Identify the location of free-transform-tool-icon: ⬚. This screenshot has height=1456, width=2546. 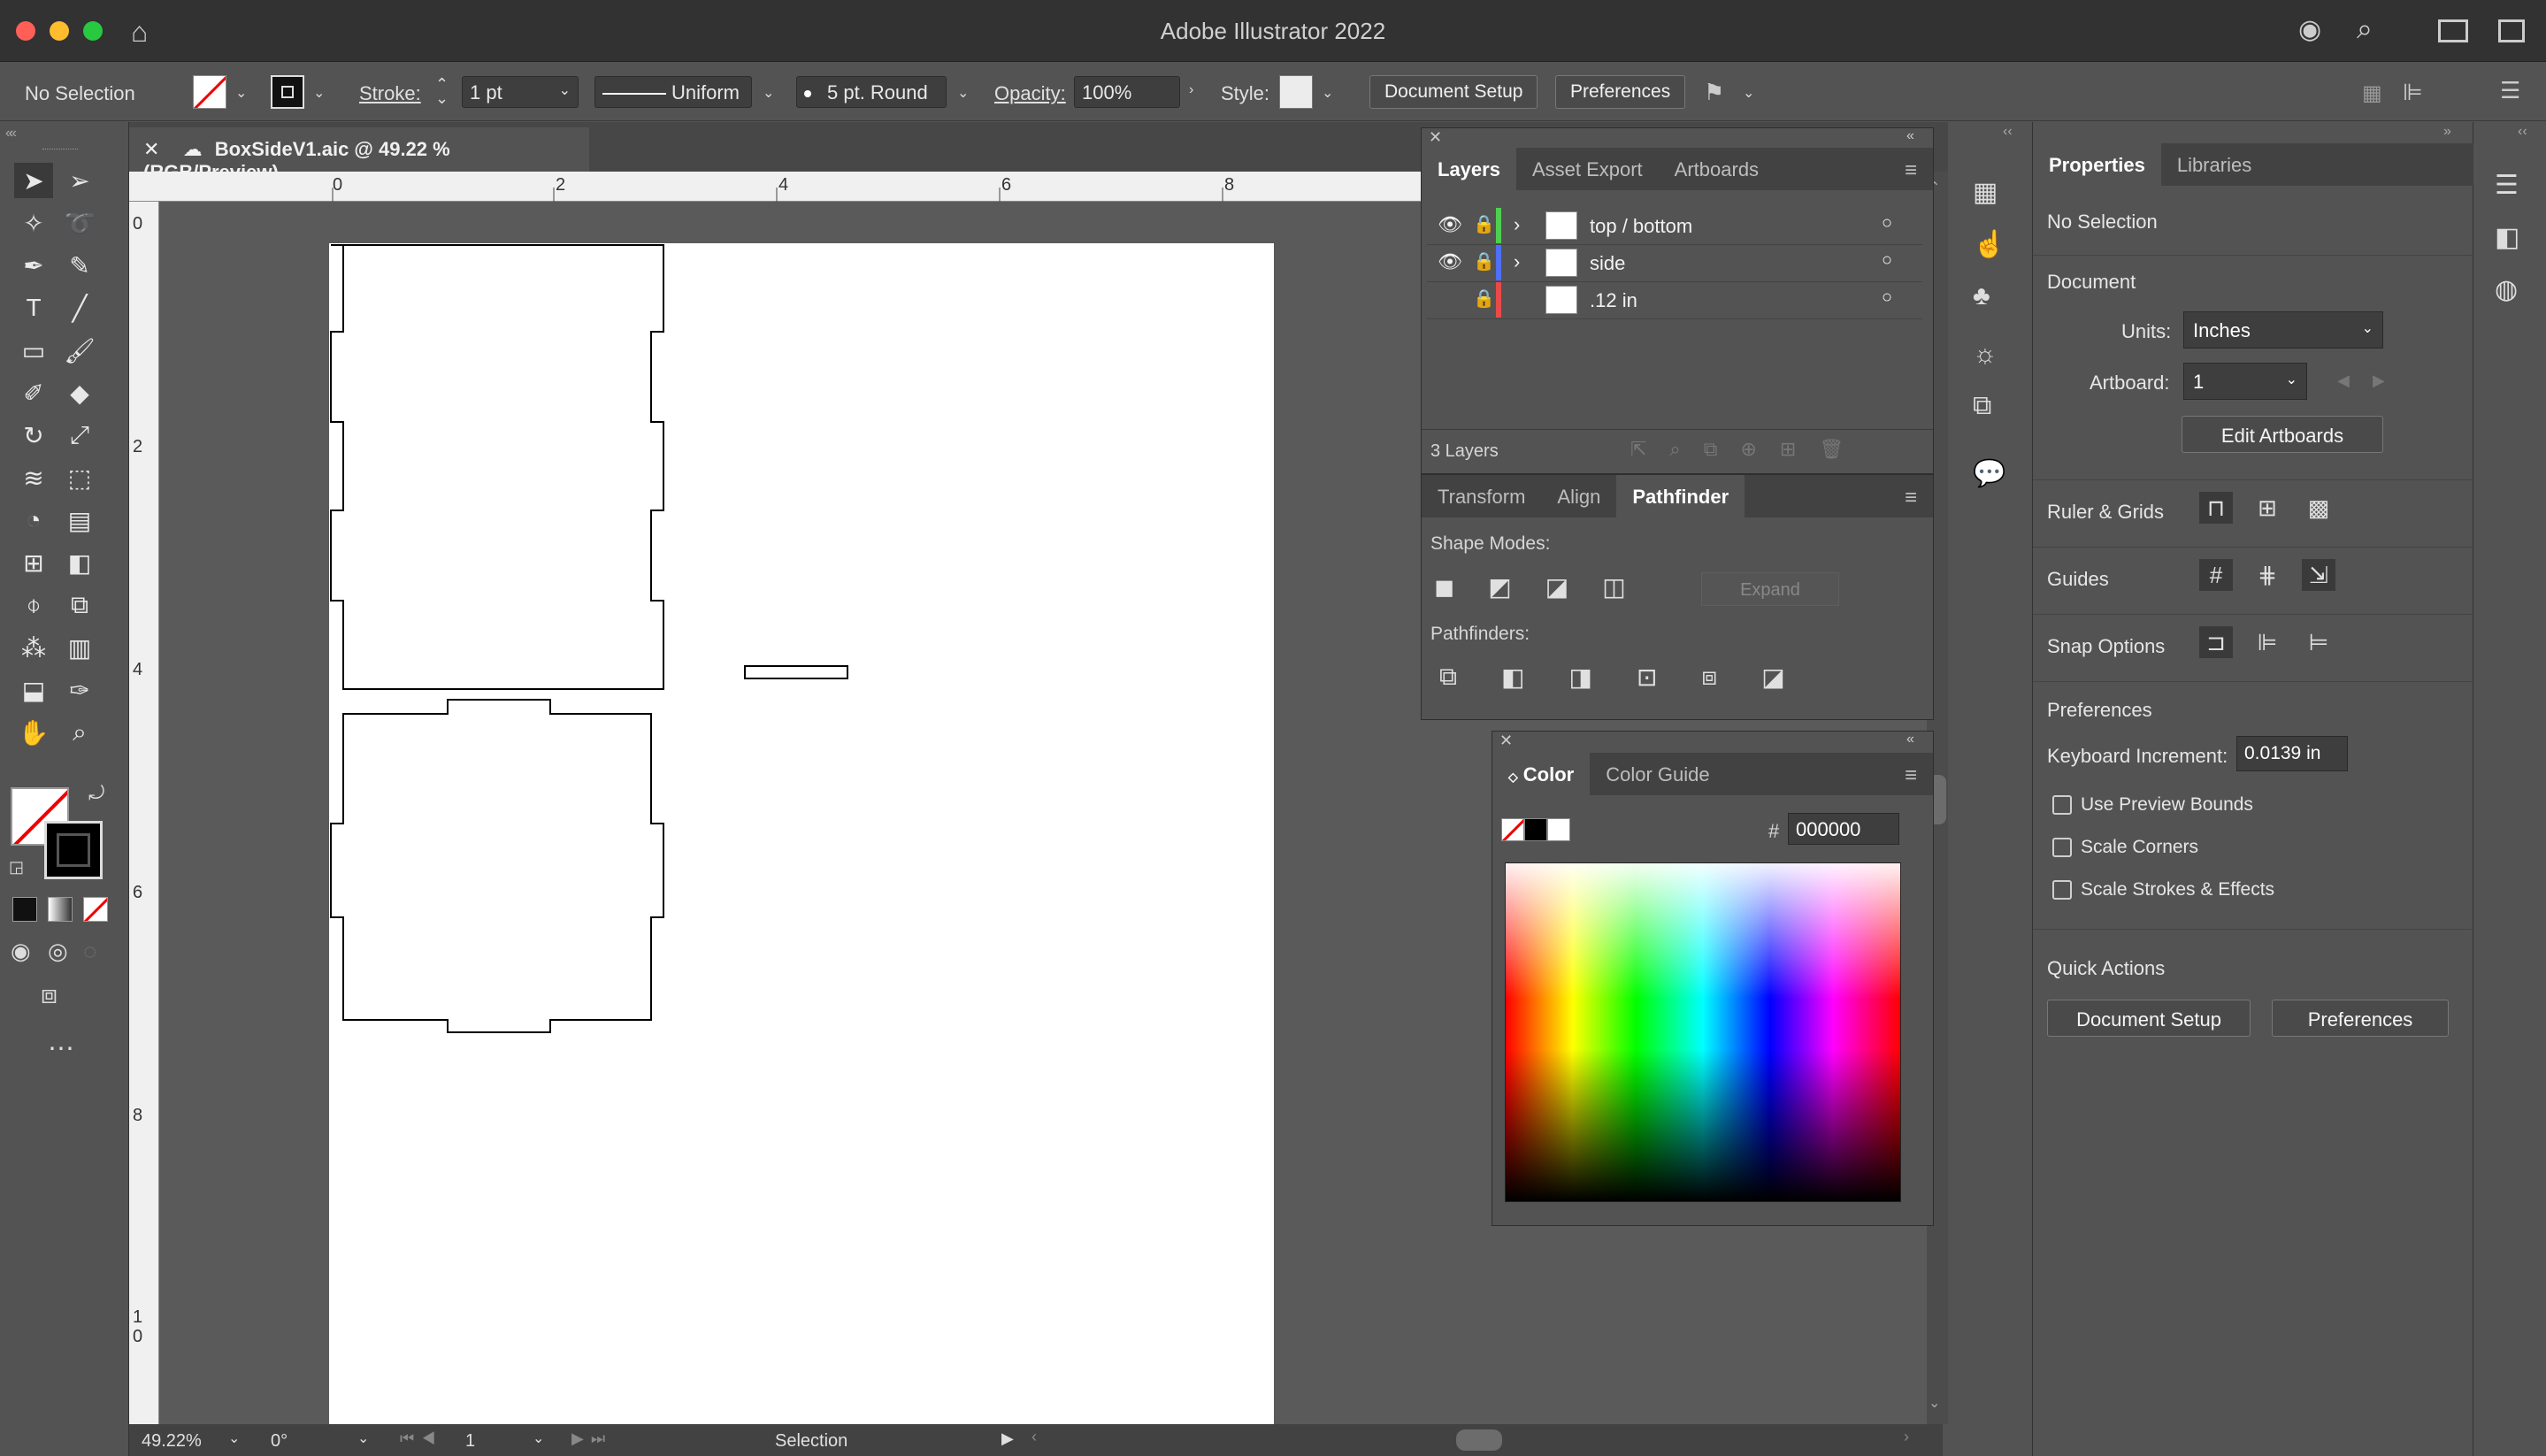
(79, 477).